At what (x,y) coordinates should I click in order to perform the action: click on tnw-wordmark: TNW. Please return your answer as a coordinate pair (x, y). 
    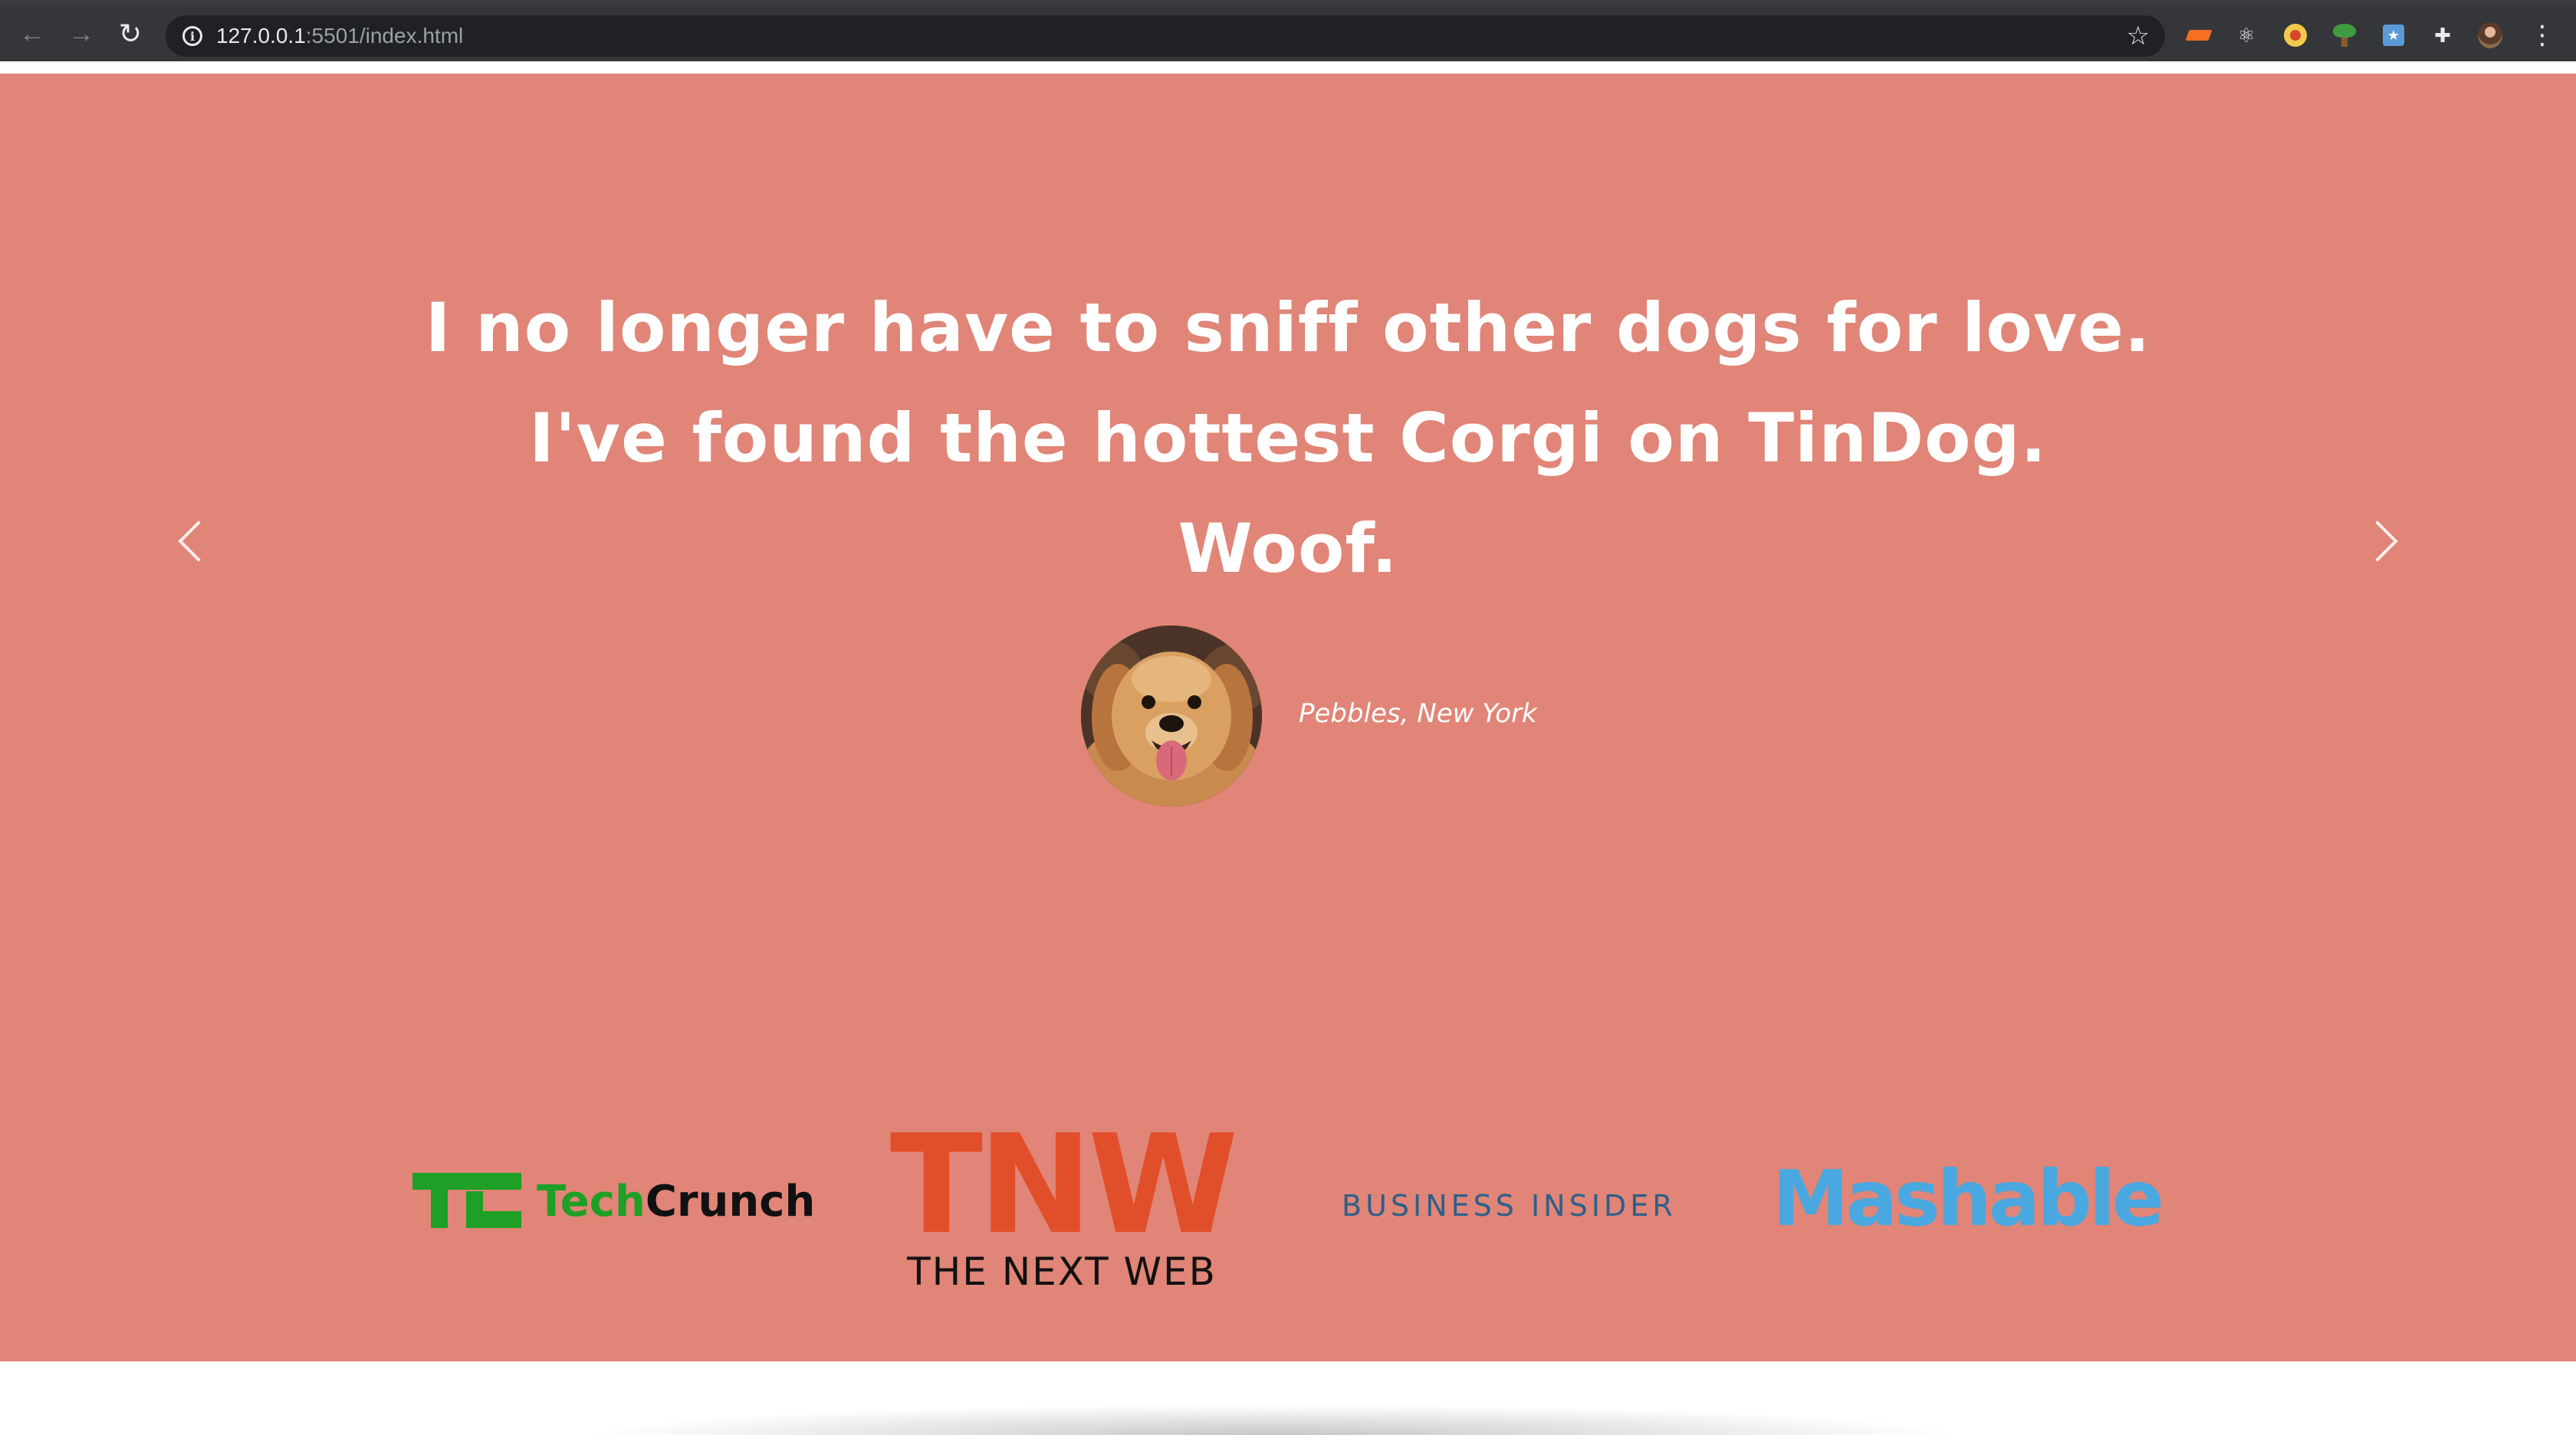
    Looking at the image, I should click on (1064, 1184).